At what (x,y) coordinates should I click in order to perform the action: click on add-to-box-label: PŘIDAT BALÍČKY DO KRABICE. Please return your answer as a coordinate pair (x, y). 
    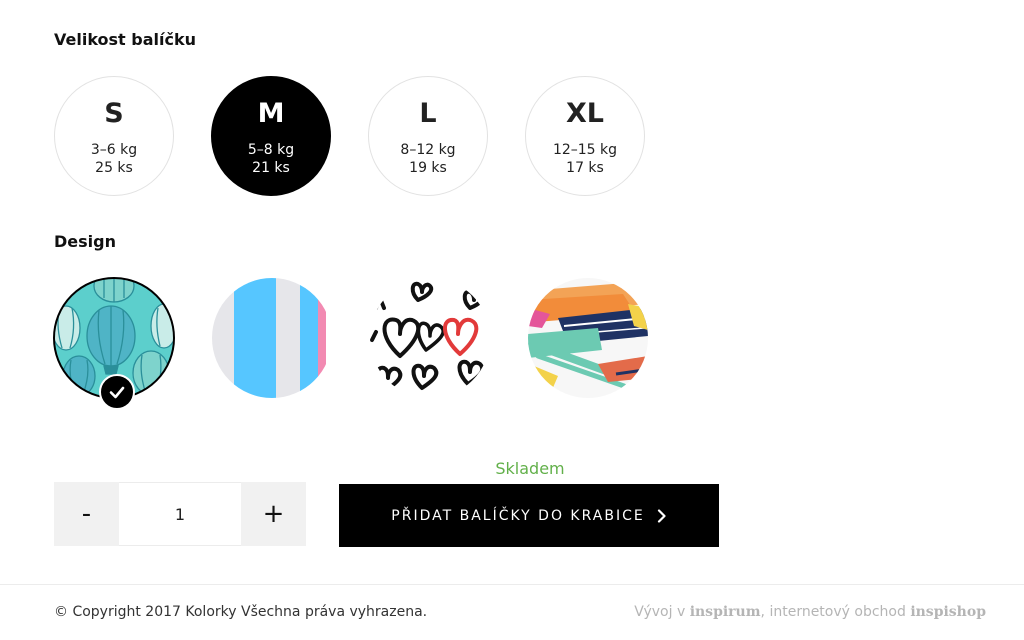
    Looking at the image, I should click on (518, 515).